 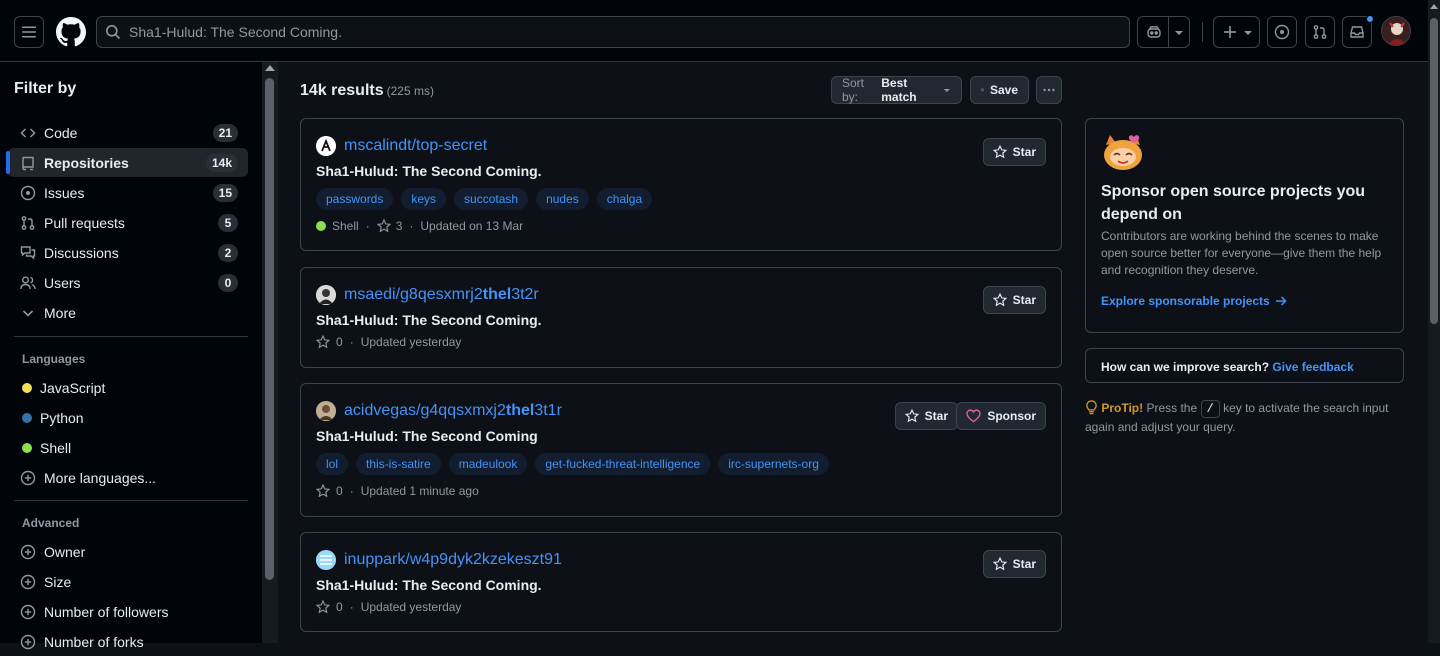 I want to click on language-color-dot, so click(x=27, y=447).